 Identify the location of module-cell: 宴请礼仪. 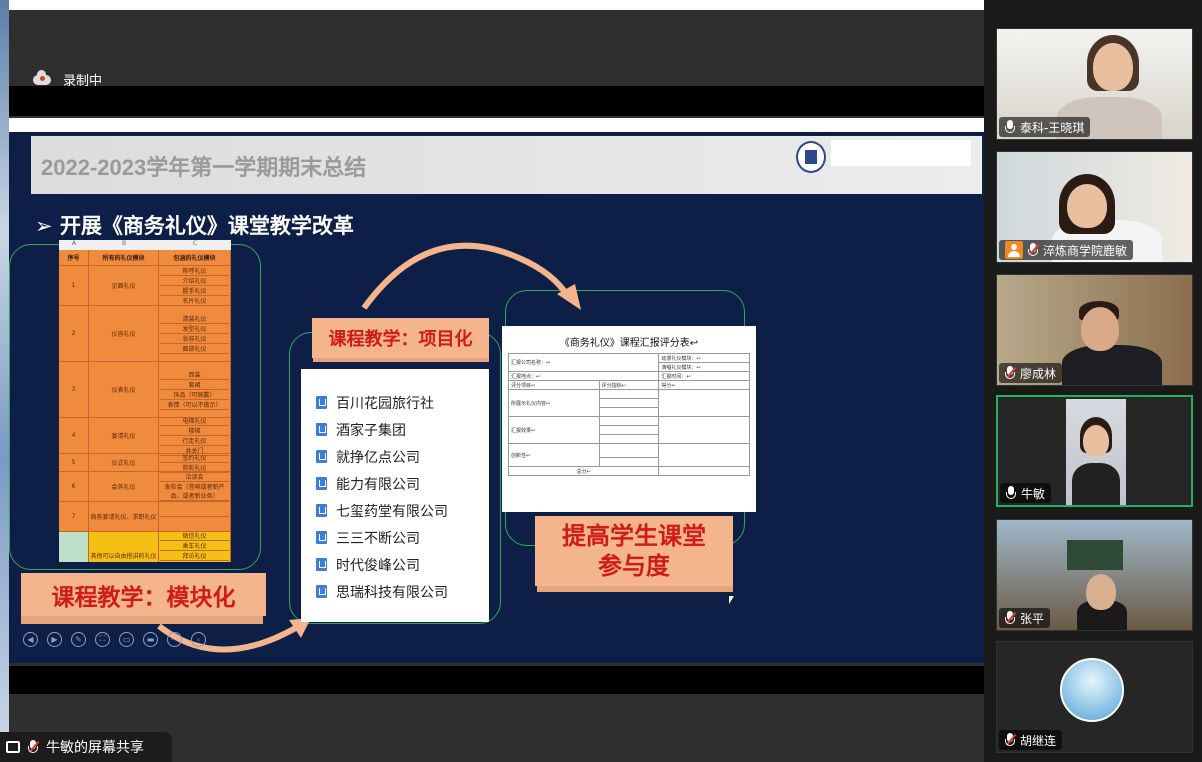
(124, 435).